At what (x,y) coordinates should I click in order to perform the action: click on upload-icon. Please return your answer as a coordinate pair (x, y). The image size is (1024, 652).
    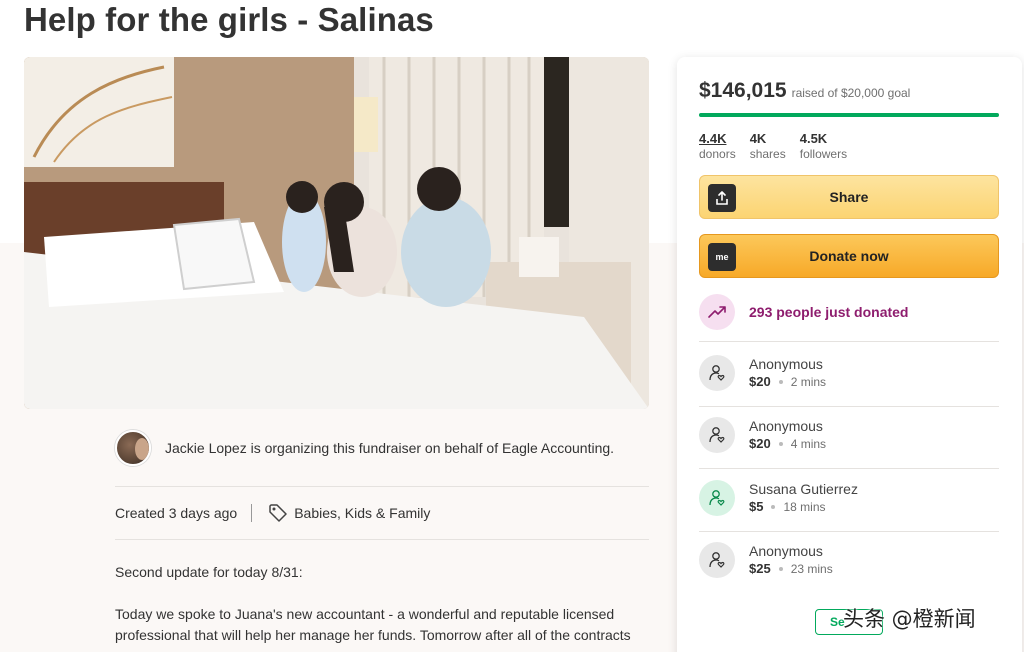
    Looking at the image, I should click on (722, 198).